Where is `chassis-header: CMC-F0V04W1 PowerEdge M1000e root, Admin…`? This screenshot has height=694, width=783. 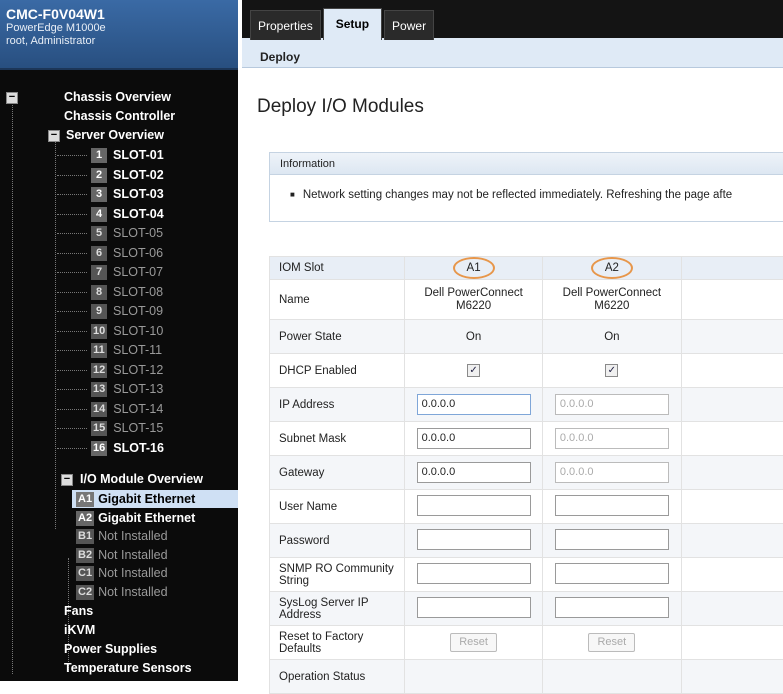
chassis-header: CMC-F0V04W1 PowerEdge M1000e root, Admin… is located at coordinates (119, 35).